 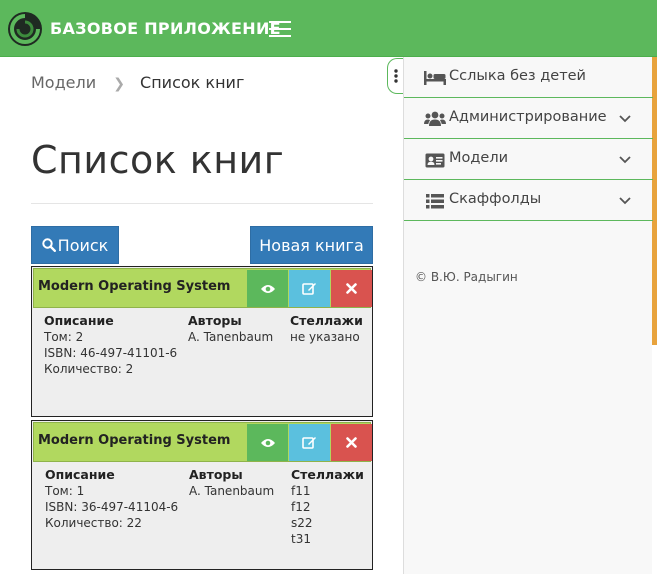 I want to click on sidebar-item-label: Скаффолды, so click(x=495, y=199).